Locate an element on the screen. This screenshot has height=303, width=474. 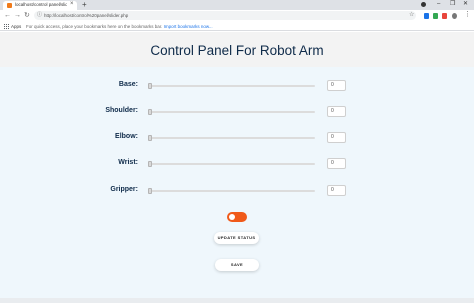
extension-red-icon is located at coordinates (444, 16).